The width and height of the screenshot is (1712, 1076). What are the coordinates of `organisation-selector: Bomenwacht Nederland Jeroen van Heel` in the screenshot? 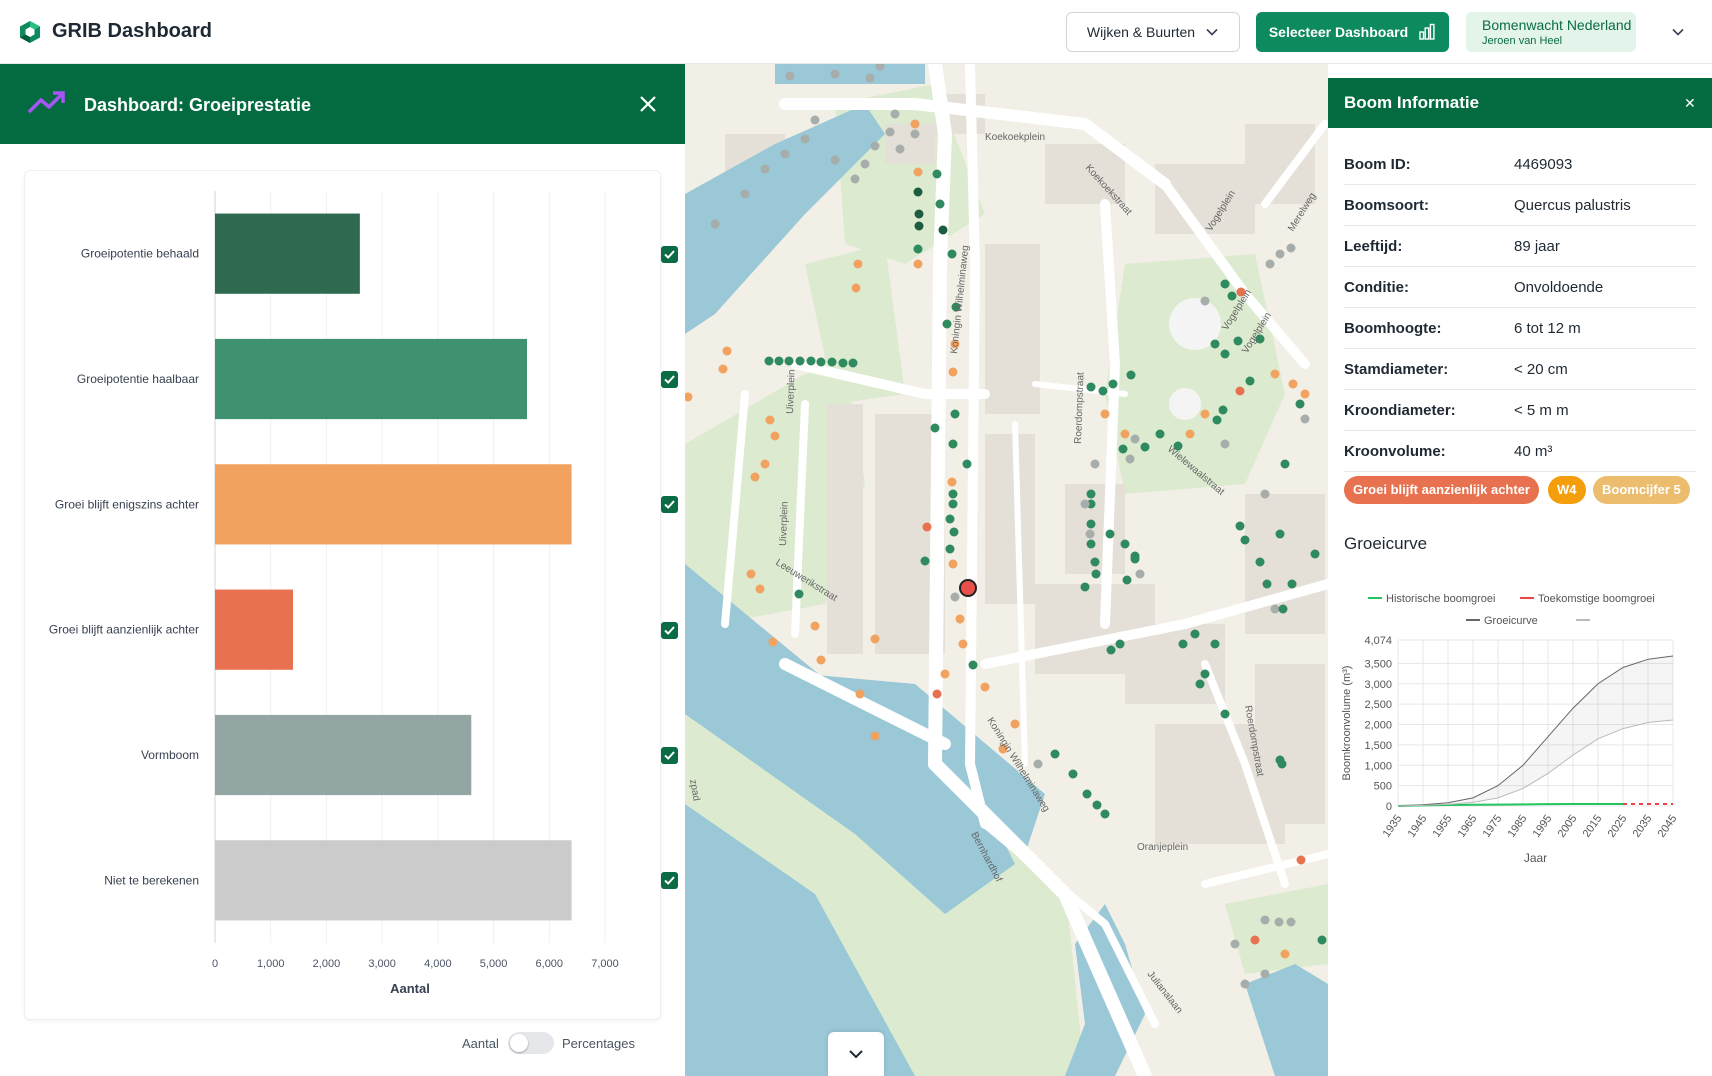 It's located at (1551, 32).